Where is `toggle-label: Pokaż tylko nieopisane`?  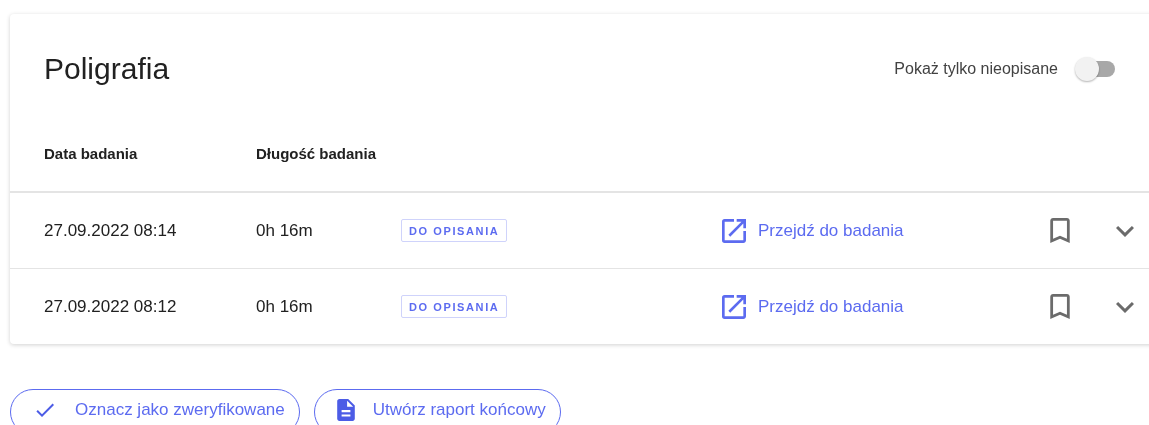 toggle-label: Pokaż tylko nieopisane is located at coordinates (976, 69).